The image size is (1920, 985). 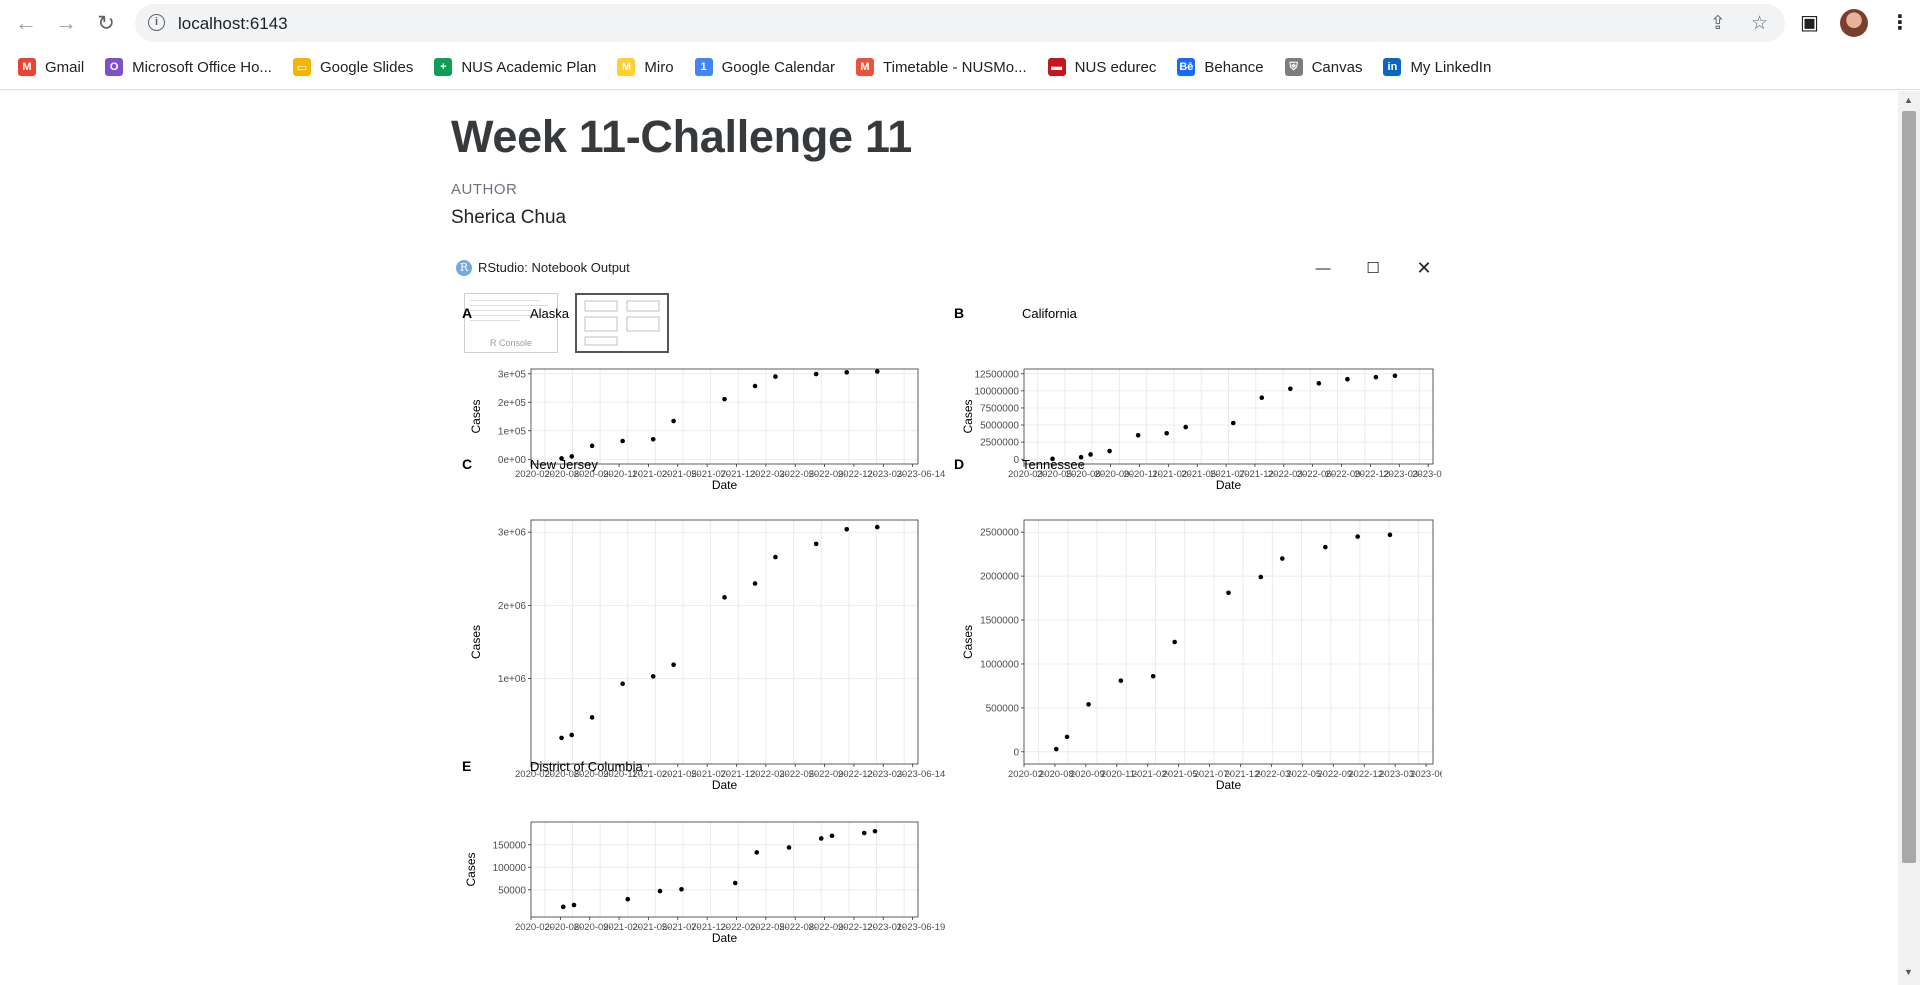 What do you see at coordinates (959, 464) in the screenshot?
I see `panel-tag: D` at bounding box center [959, 464].